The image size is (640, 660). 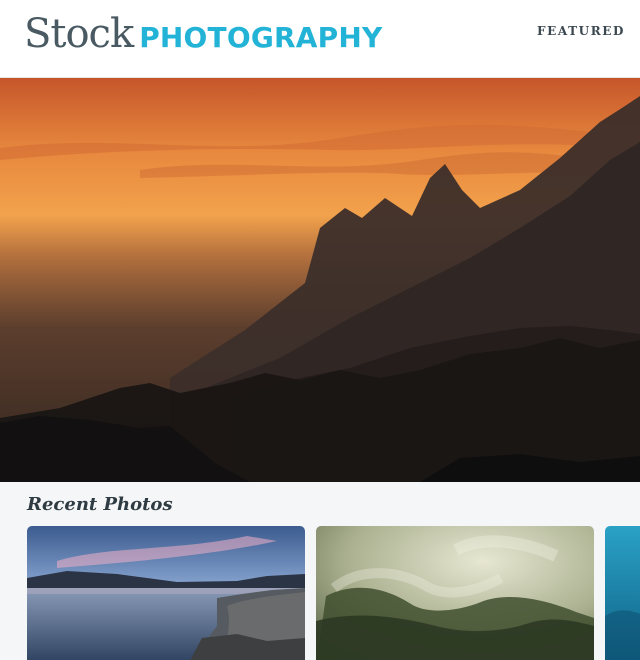 I want to click on recent-photos-title: Recent Photos, so click(x=100, y=504).